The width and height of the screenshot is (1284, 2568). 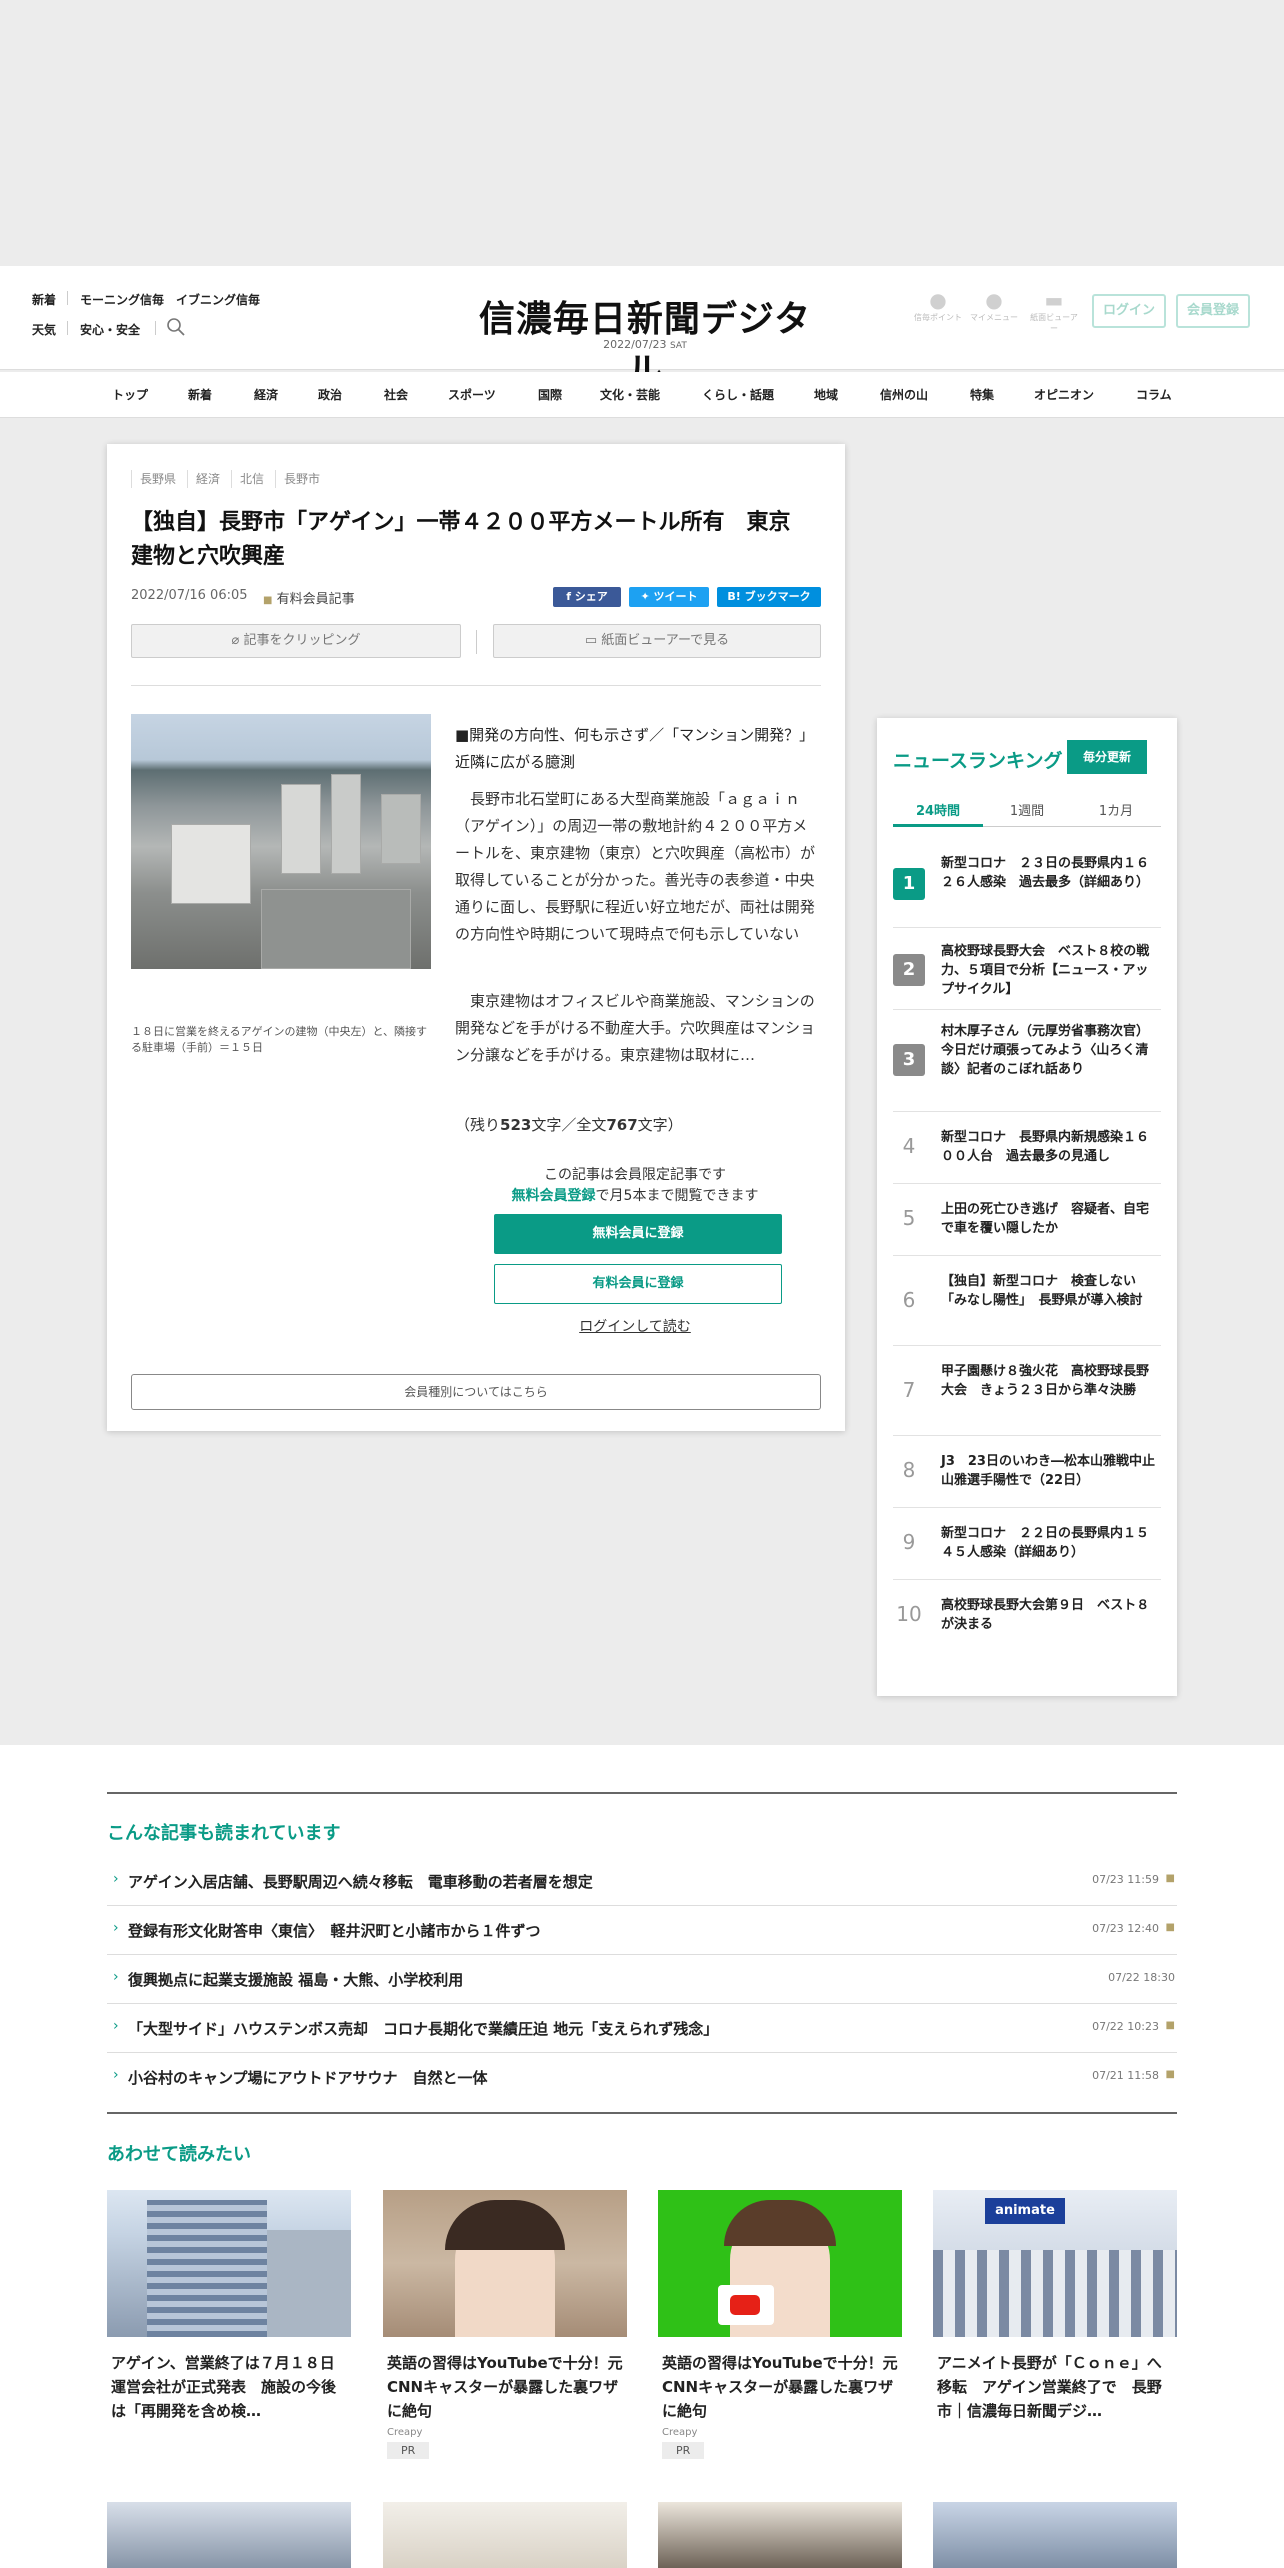 I want to click on tab-24h: 24時間, so click(x=938, y=809).